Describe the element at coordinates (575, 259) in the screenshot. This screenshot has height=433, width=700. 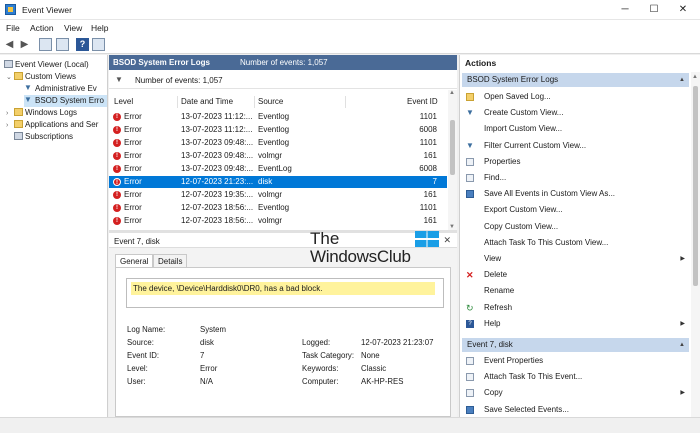
I see `action-view: View ▶` at that location.